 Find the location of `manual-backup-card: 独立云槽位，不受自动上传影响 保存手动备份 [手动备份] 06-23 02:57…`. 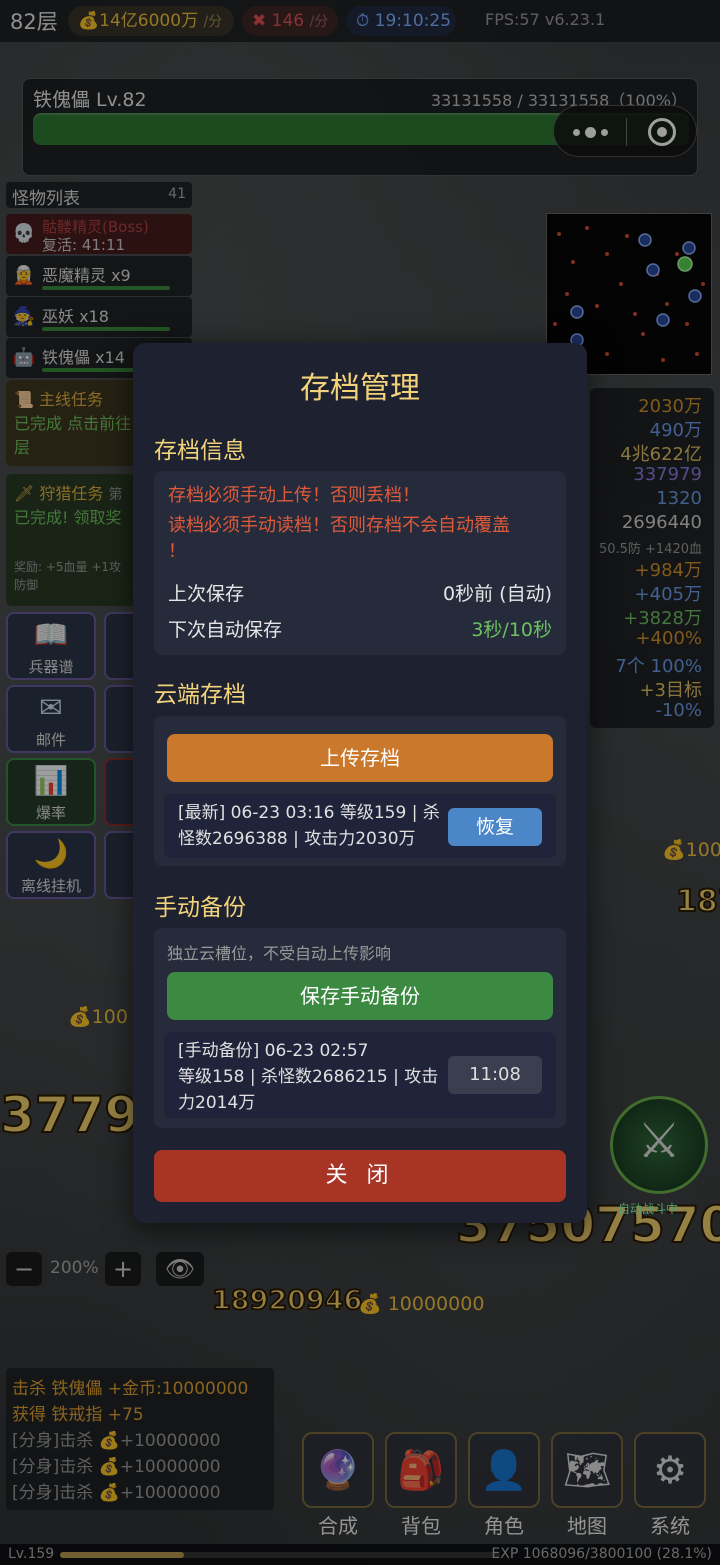

manual-backup-card: 独立云槽位，不受自动上传影响 保存手动备份 [手动备份] 06-23 02:57… is located at coordinates (360, 1028).